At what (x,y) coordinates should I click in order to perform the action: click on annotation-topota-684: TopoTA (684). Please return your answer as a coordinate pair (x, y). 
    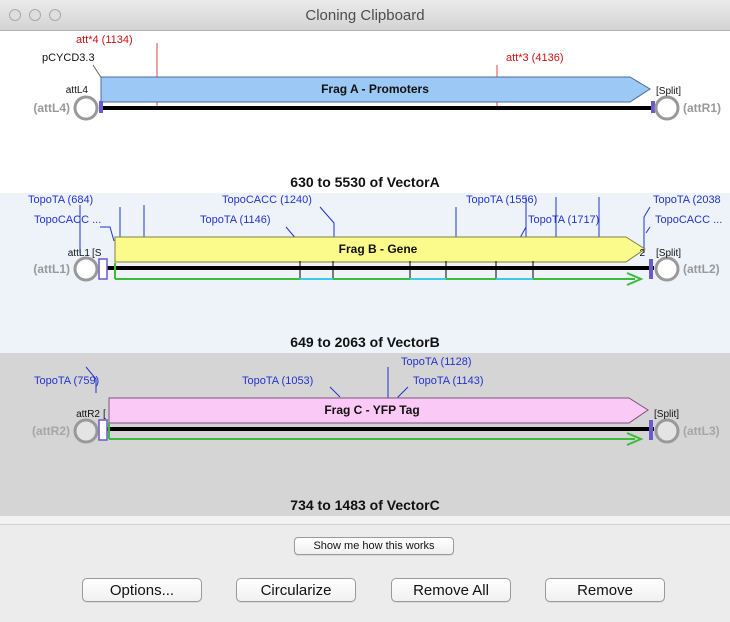
    Looking at the image, I should click on (60, 200).